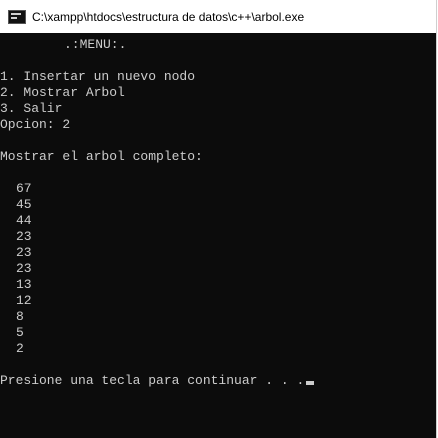 Image resolution: width=438 pixels, height=438 pixels. Describe the element at coordinates (95, 44) in the screenshot. I see `menu-header: .:MENU:.` at that location.